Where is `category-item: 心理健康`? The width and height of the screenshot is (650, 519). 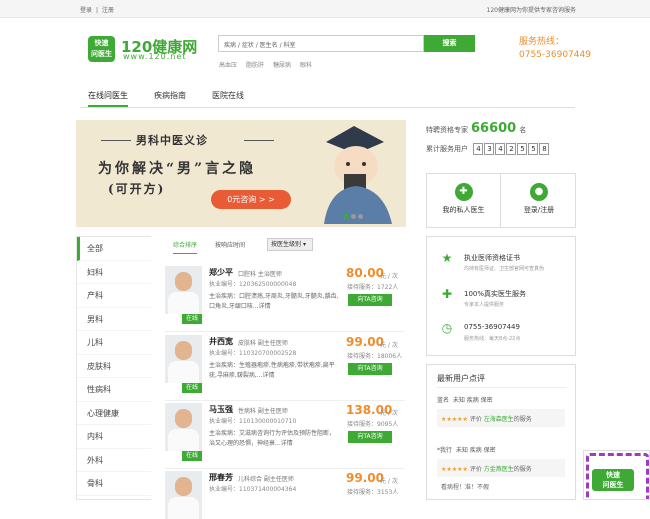 category-item: 心理健康 is located at coordinates (114, 413).